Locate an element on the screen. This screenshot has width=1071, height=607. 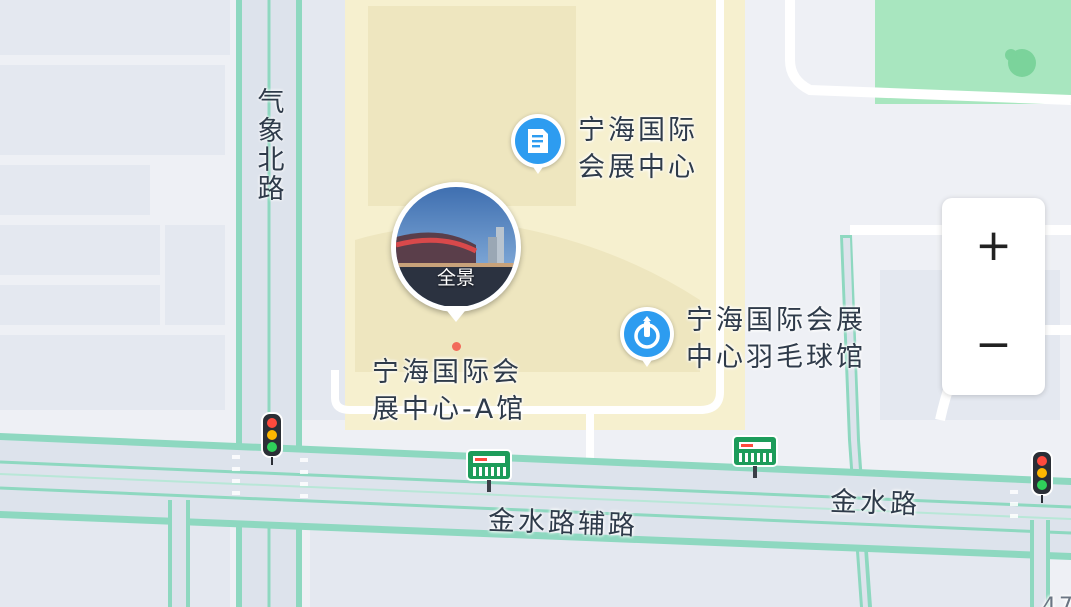
poi-label-line1: 宁海国际会展 is located at coordinates (776, 320).